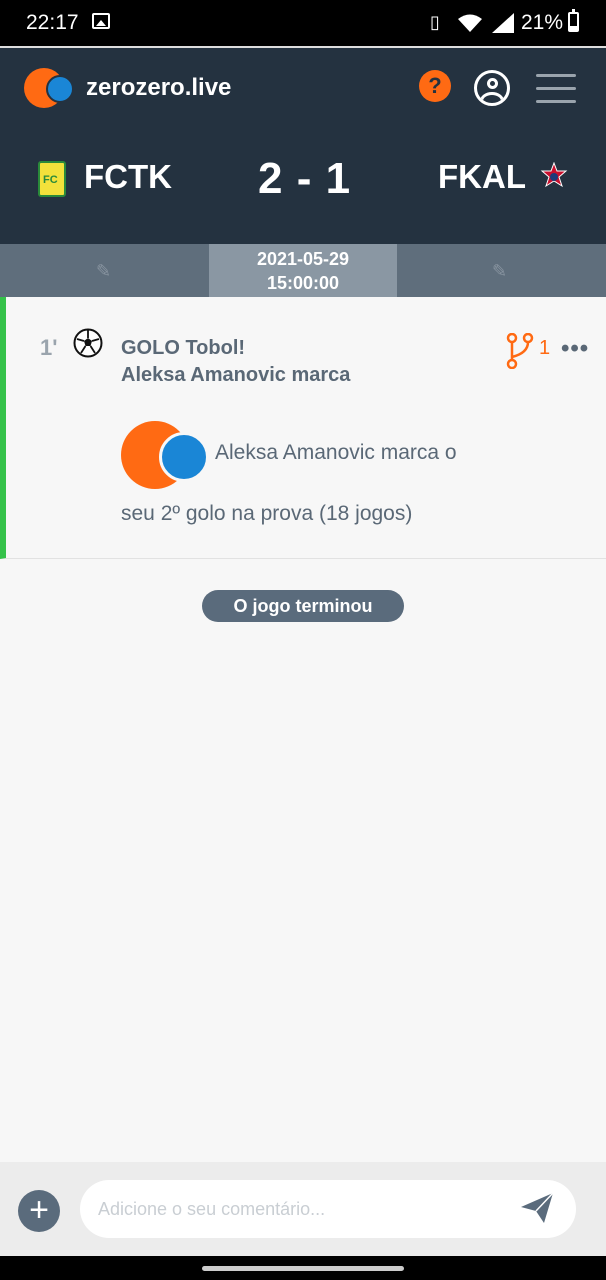  What do you see at coordinates (183, 348) in the screenshot?
I see `event-title-line1: GOLO Tobol!` at bounding box center [183, 348].